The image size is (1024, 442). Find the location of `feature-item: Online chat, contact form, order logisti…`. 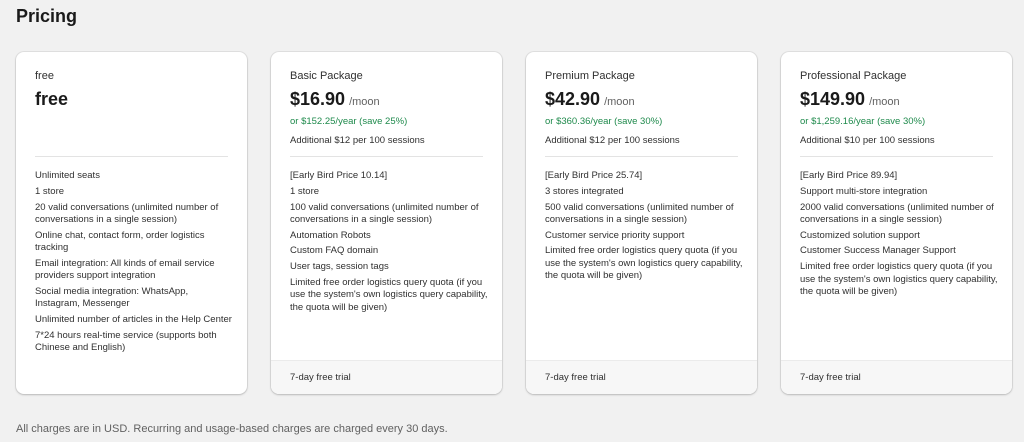

feature-item: Online chat, contact form, order logisti… is located at coordinates (120, 241).